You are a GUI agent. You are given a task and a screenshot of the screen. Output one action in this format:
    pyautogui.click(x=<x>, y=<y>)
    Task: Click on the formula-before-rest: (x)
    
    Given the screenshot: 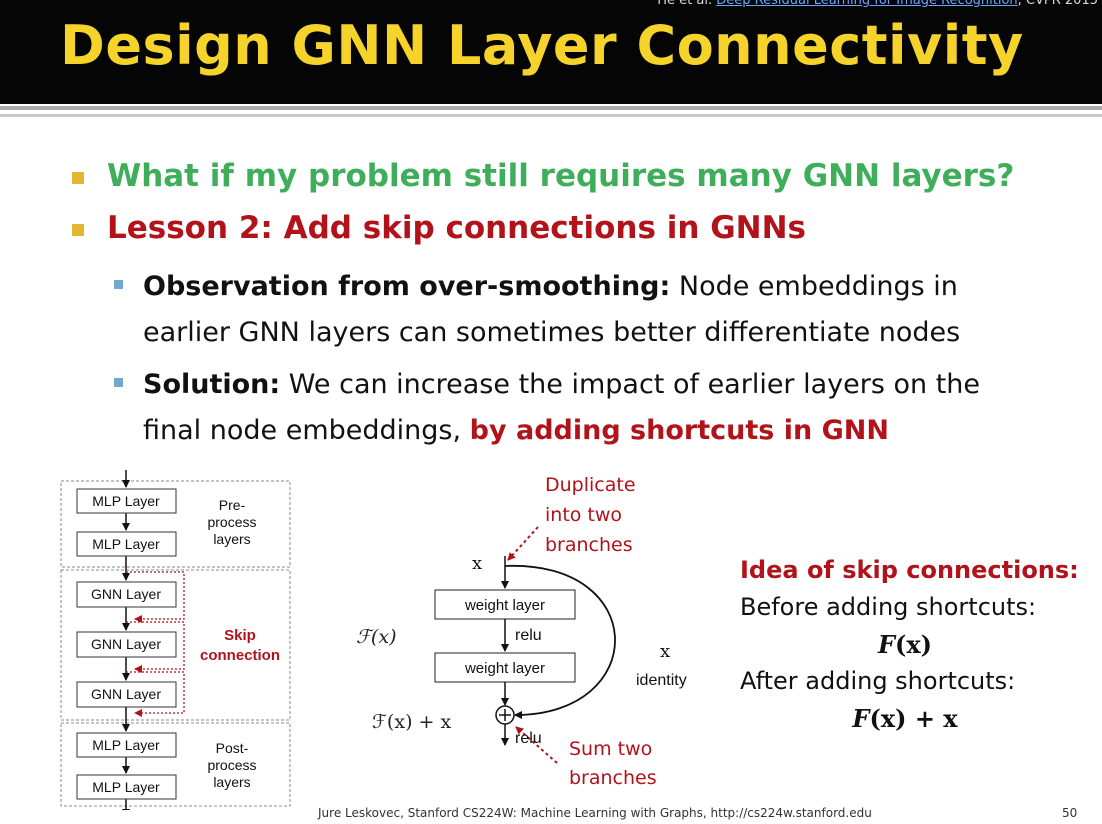 What is the action you would take?
    pyautogui.click(x=914, y=644)
    